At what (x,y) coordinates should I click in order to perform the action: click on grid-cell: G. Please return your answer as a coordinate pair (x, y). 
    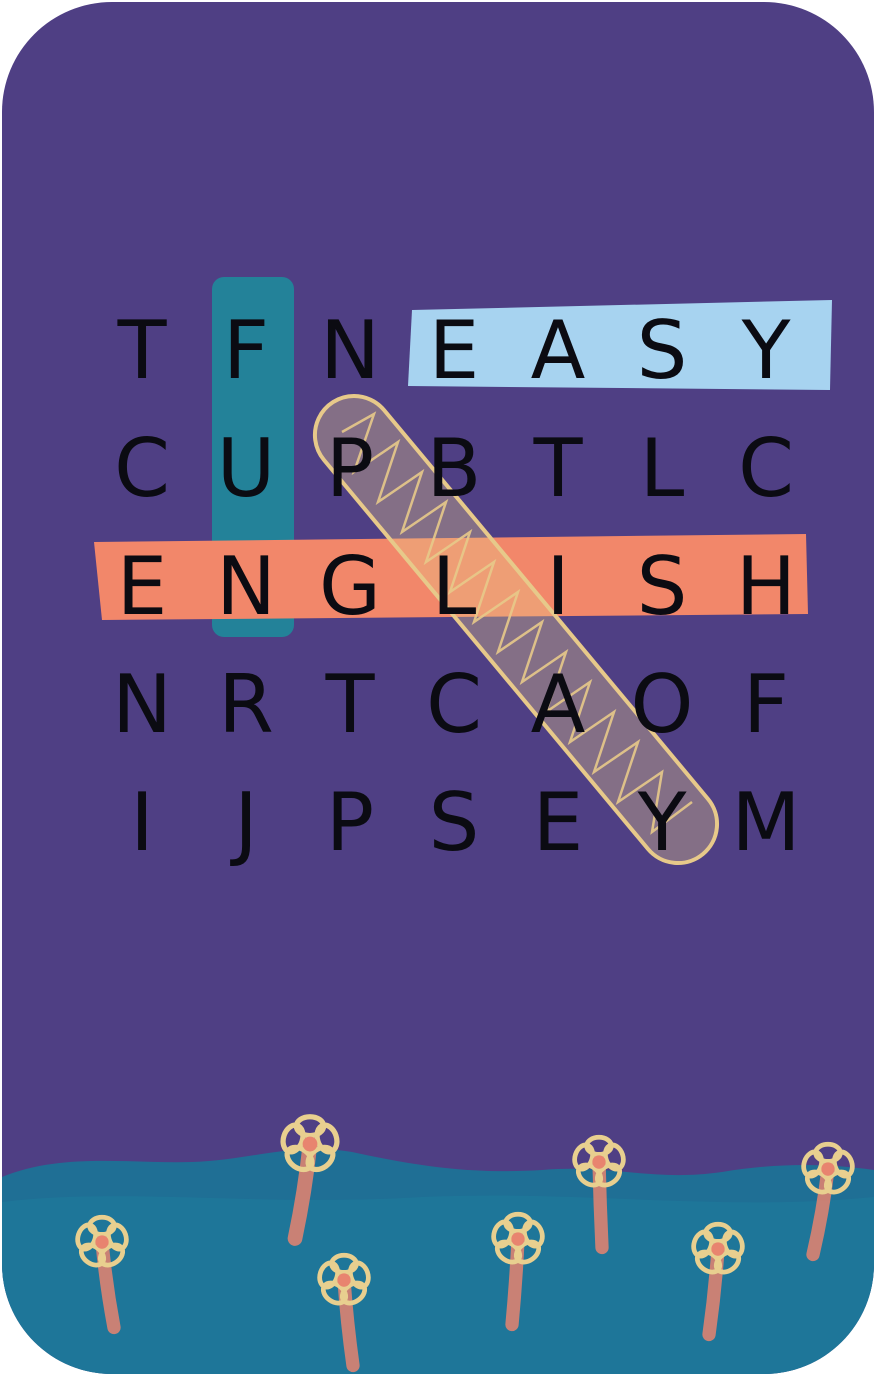
    Looking at the image, I should click on (350, 587).